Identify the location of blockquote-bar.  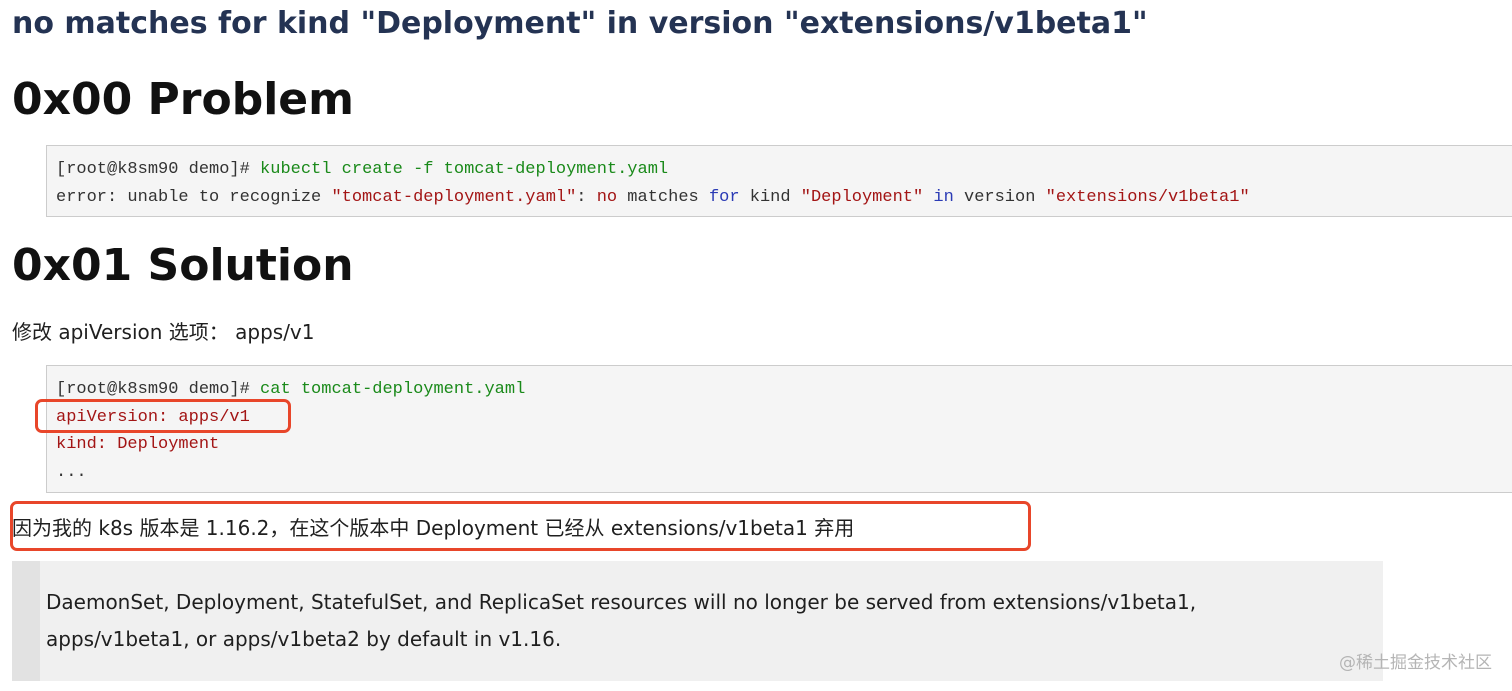
(26, 621).